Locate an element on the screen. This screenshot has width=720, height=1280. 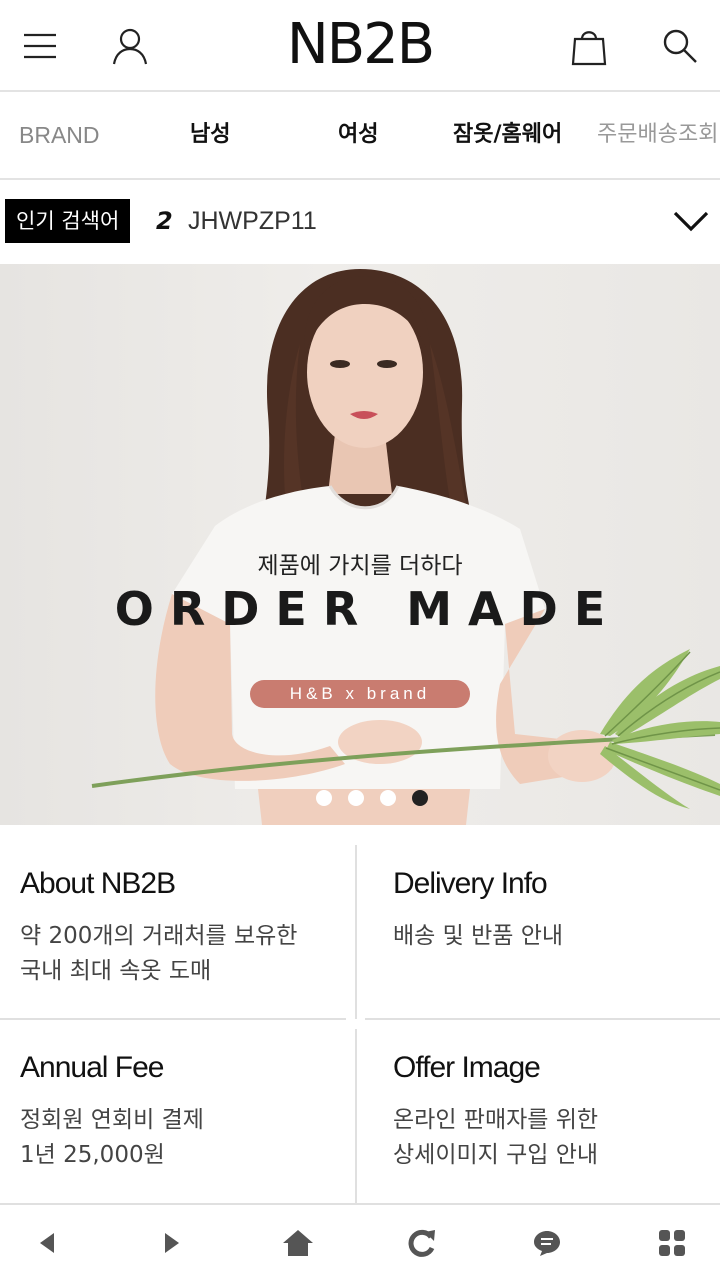
category-sleepwear: 잠옷/홈웨어 is located at coordinates (507, 135).